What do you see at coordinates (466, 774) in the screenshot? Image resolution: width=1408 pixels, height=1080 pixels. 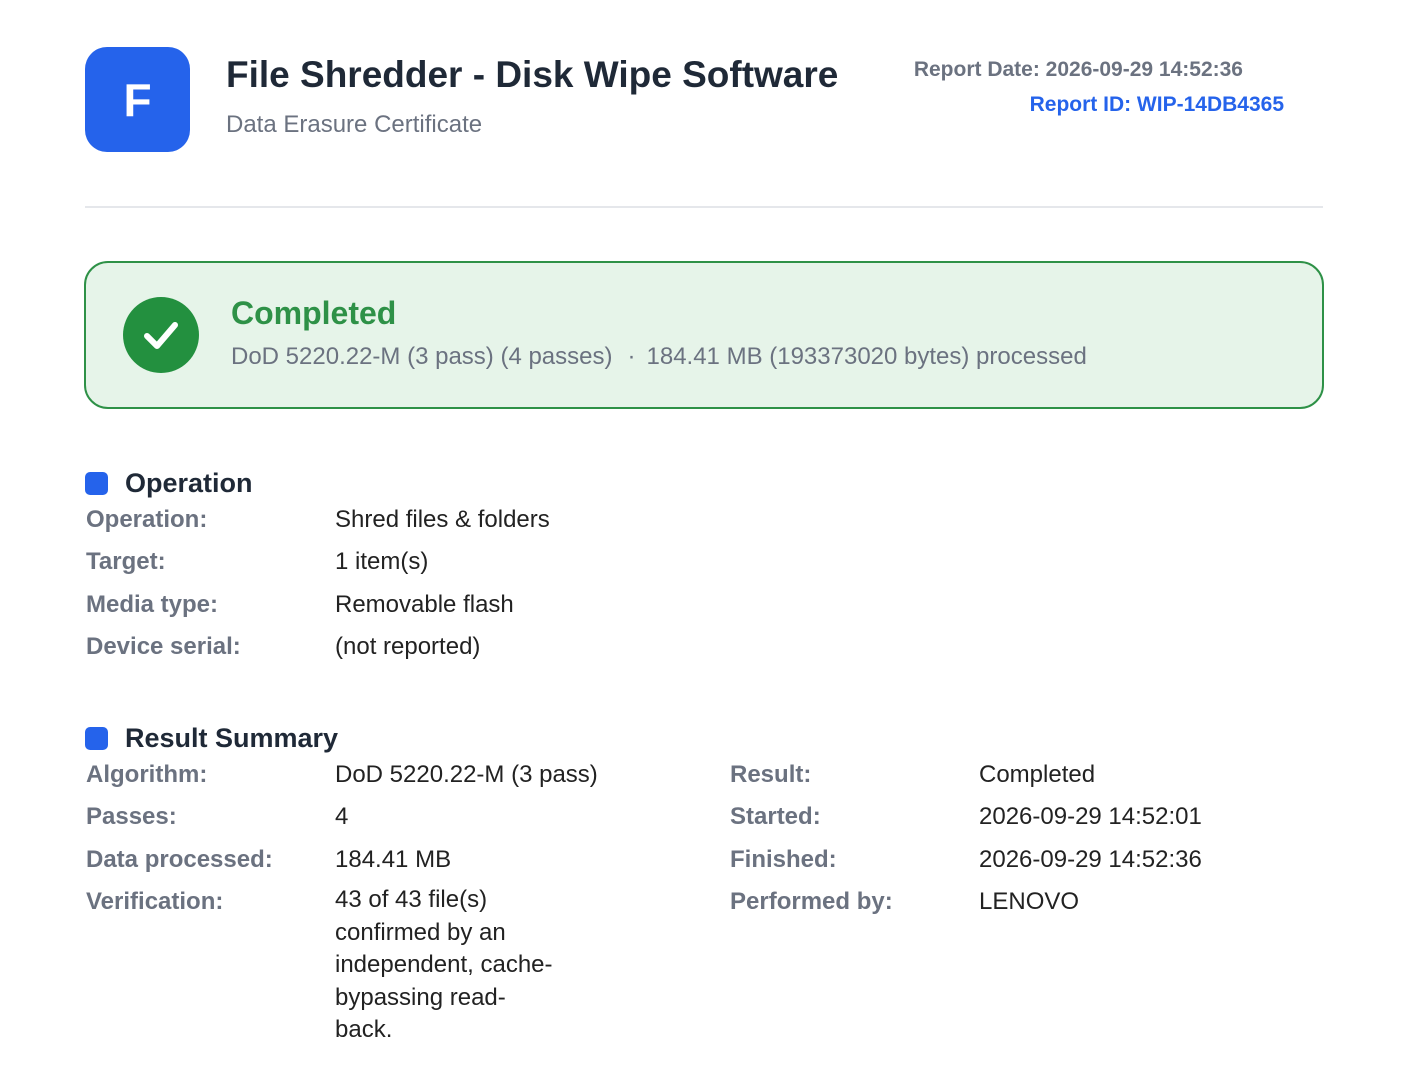 I see `algorithm-value: DoD 5220.22-M (3 pass)` at bounding box center [466, 774].